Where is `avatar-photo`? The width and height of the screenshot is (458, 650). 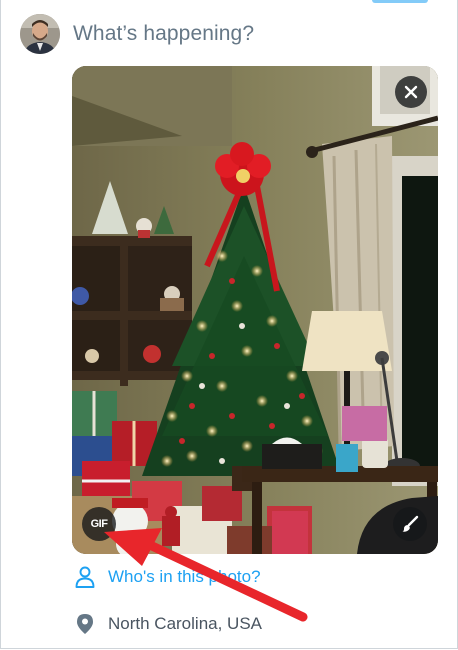 avatar-photo is located at coordinates (40, 34).